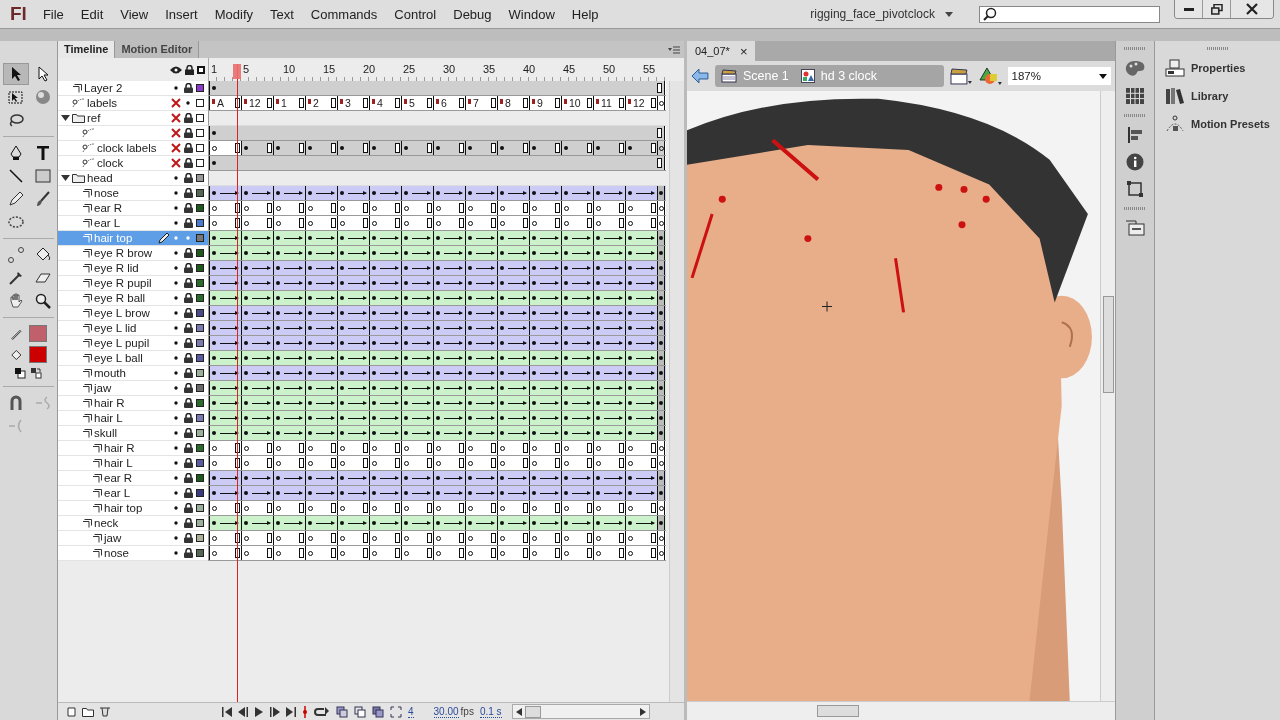 This screenshot has height=720, width=1280. I want to click on layer-row: eye R lid, so click(133, 268).